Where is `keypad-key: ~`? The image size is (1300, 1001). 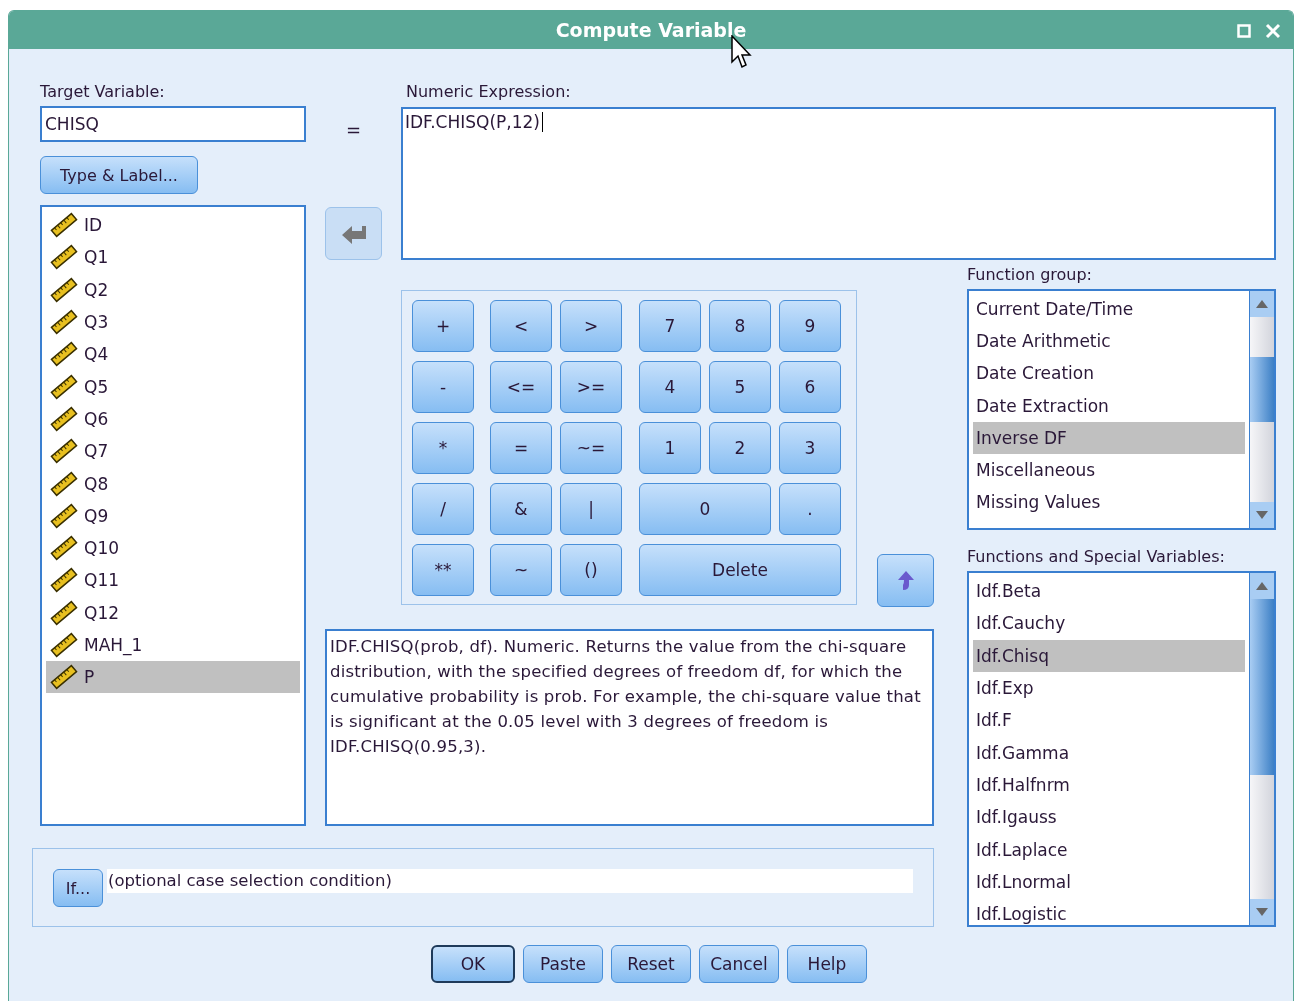 keypad-key: ~ is located at coordinates (521, 570).